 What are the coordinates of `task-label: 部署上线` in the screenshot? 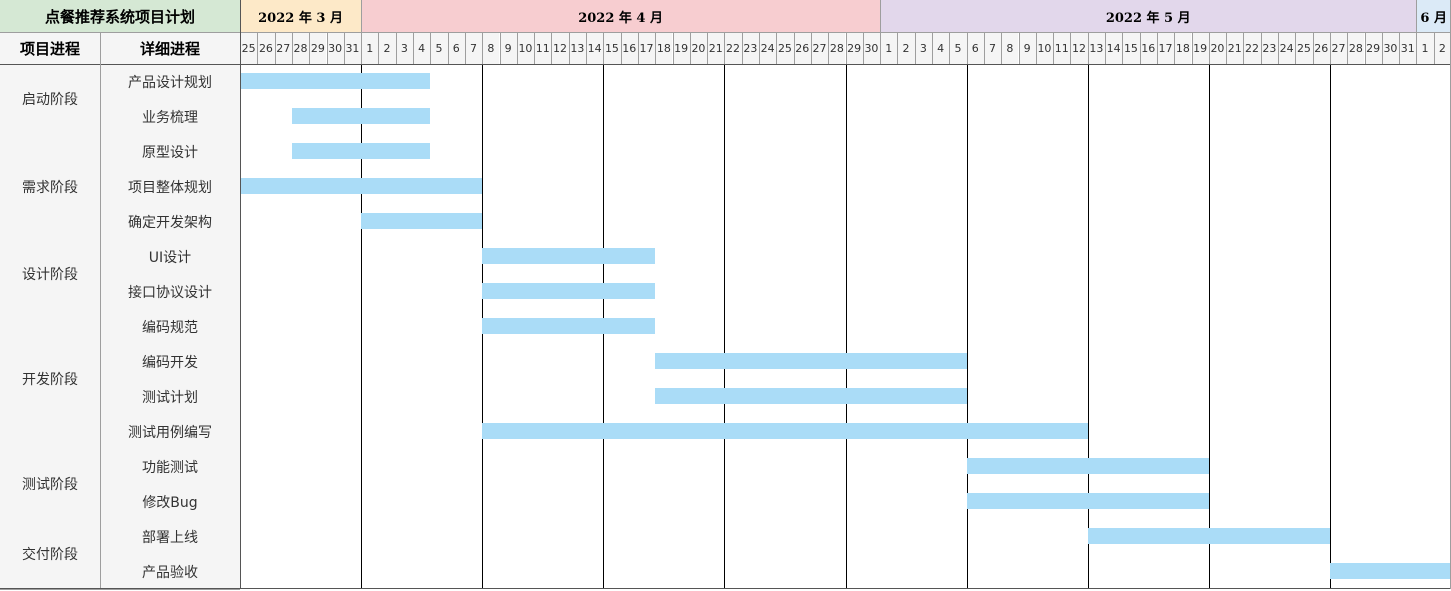 It's located at (170, 536).